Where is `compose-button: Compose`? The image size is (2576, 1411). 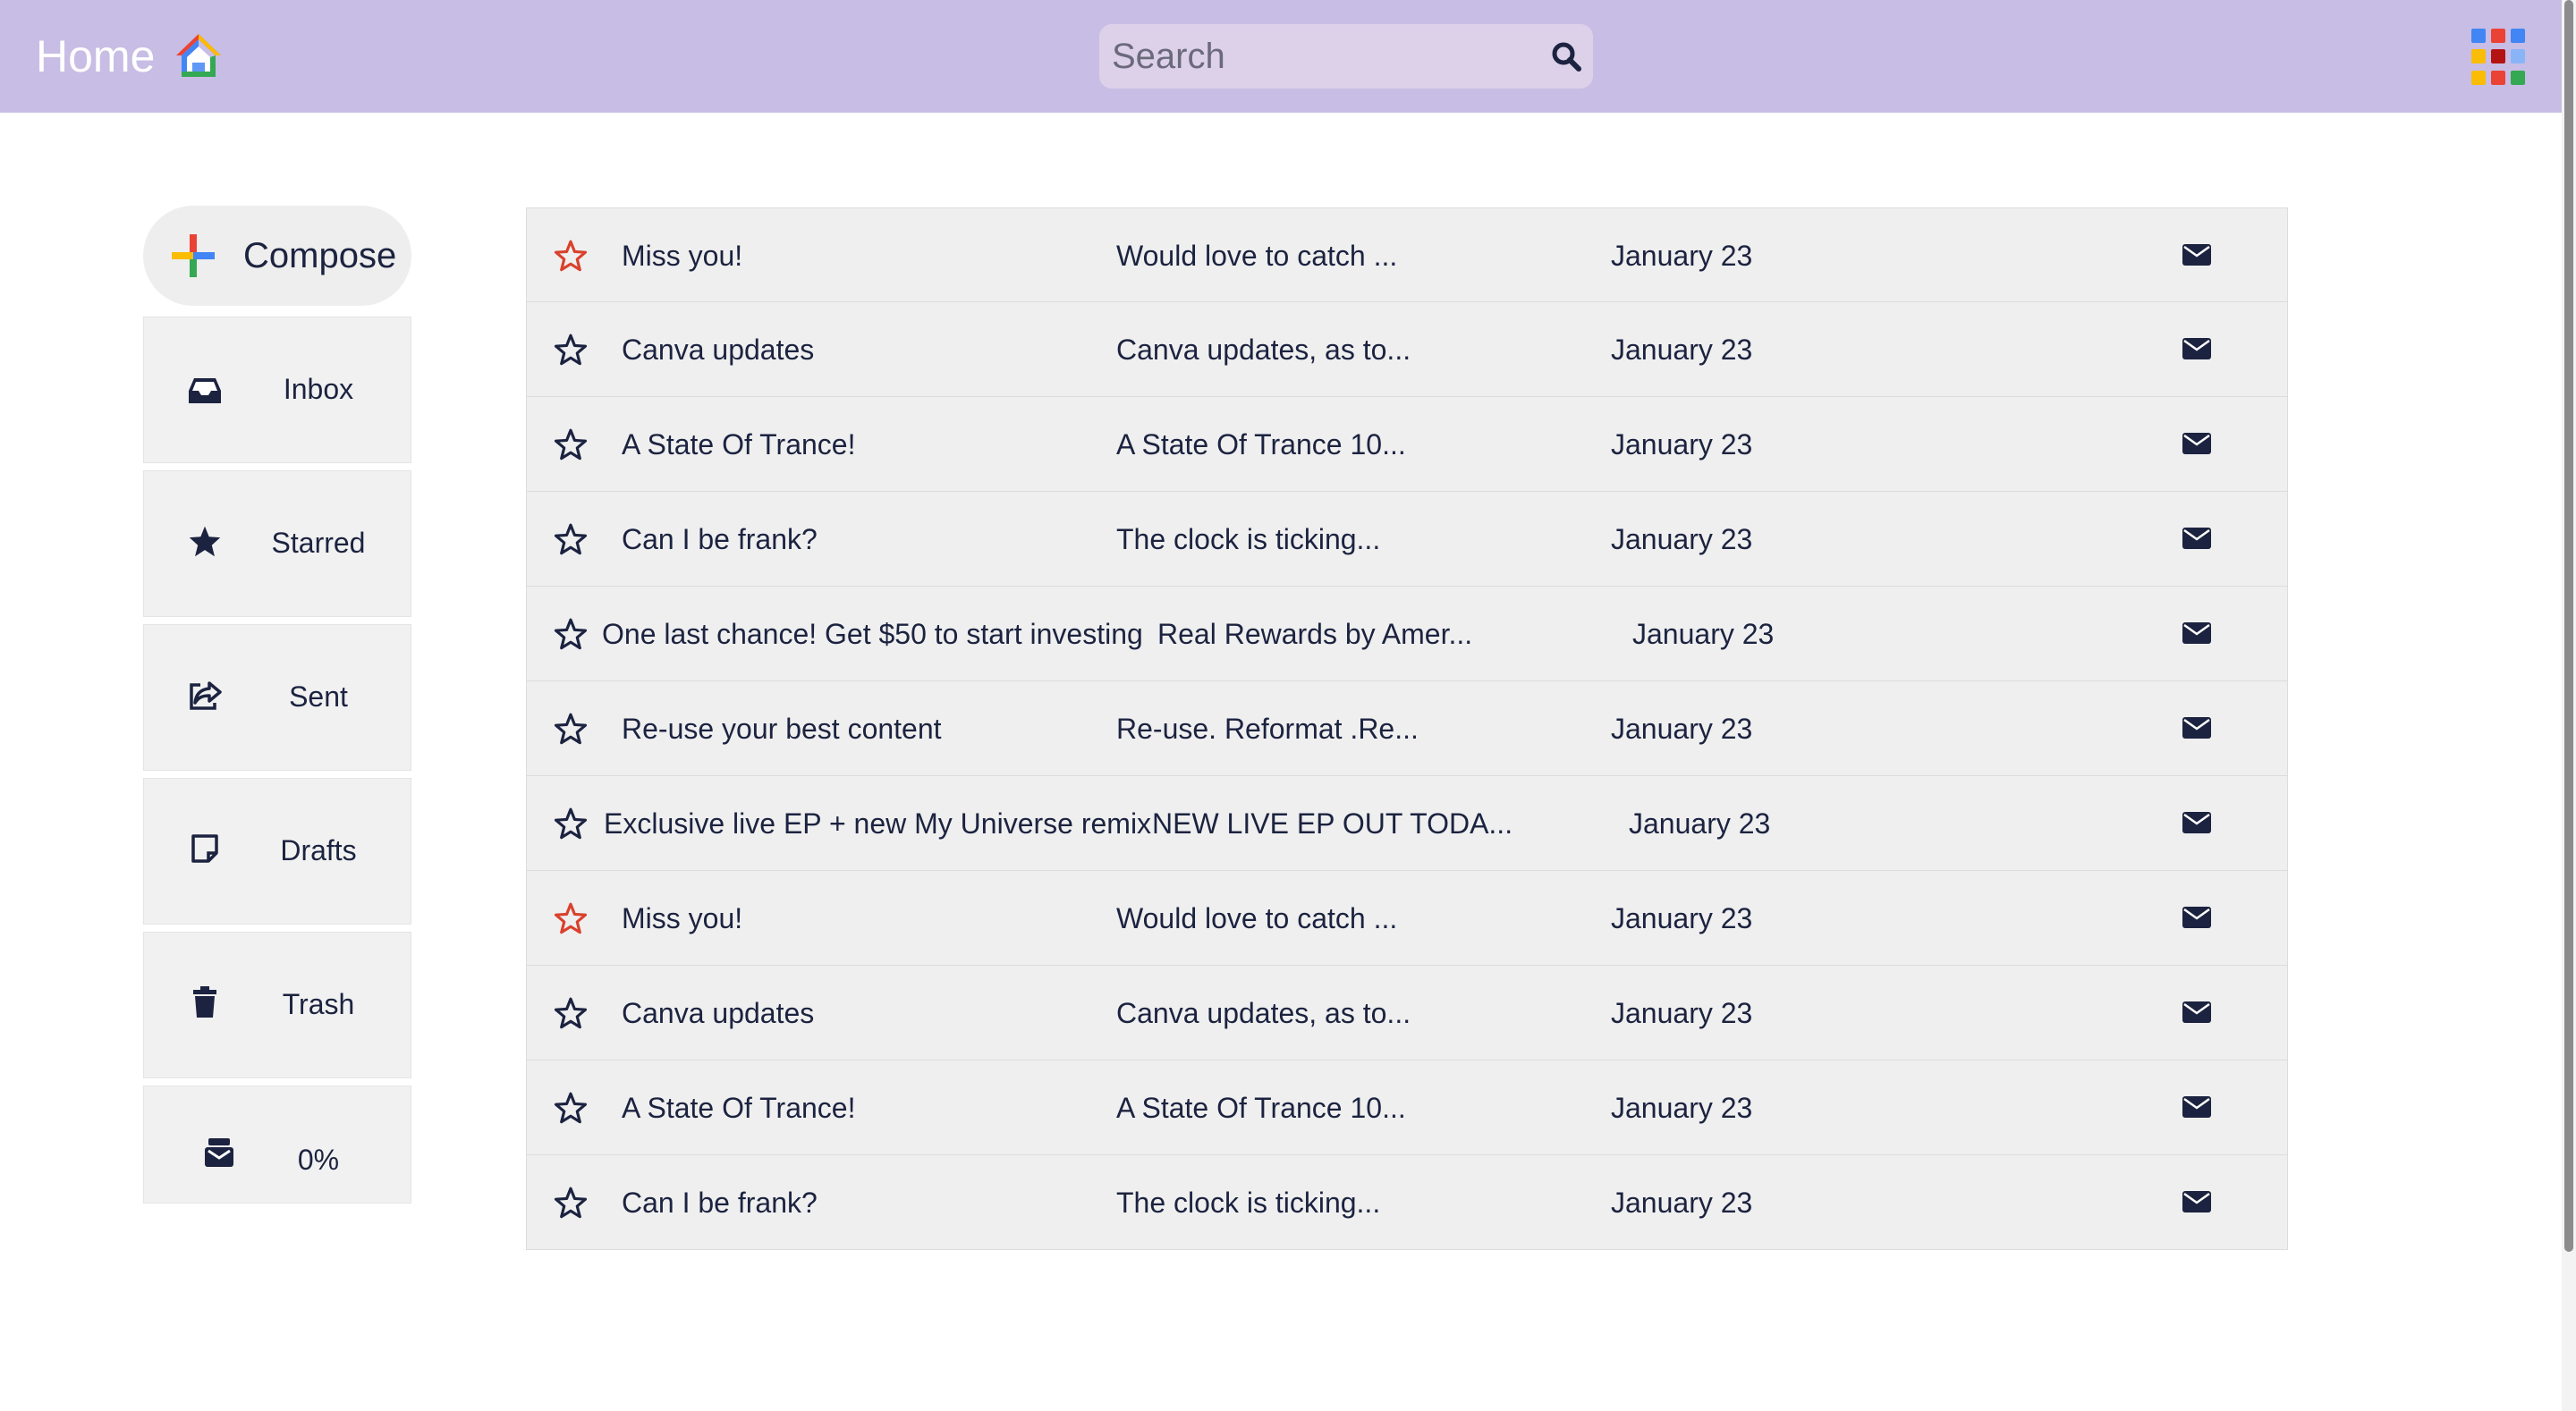
compose-button: Compose is located at coordinates (277, 256).